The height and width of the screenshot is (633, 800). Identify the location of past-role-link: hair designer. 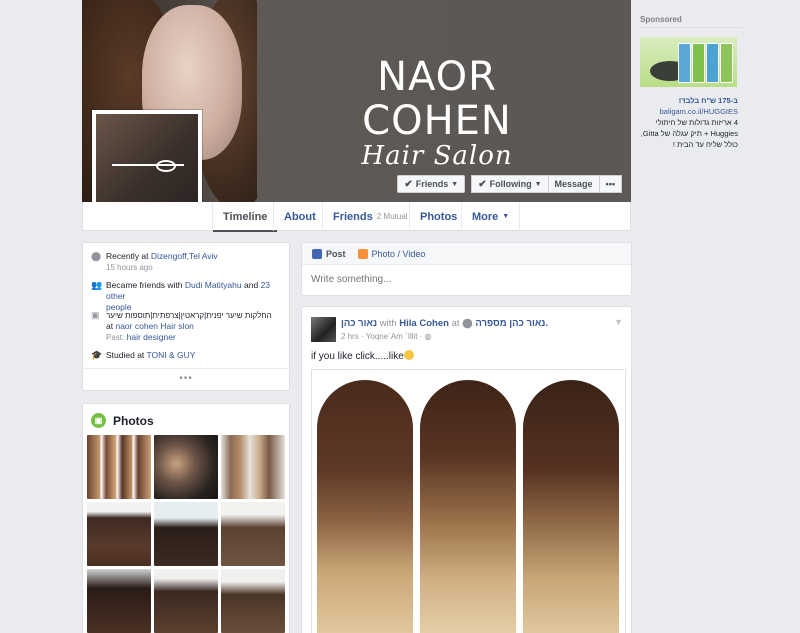
(151, 337).